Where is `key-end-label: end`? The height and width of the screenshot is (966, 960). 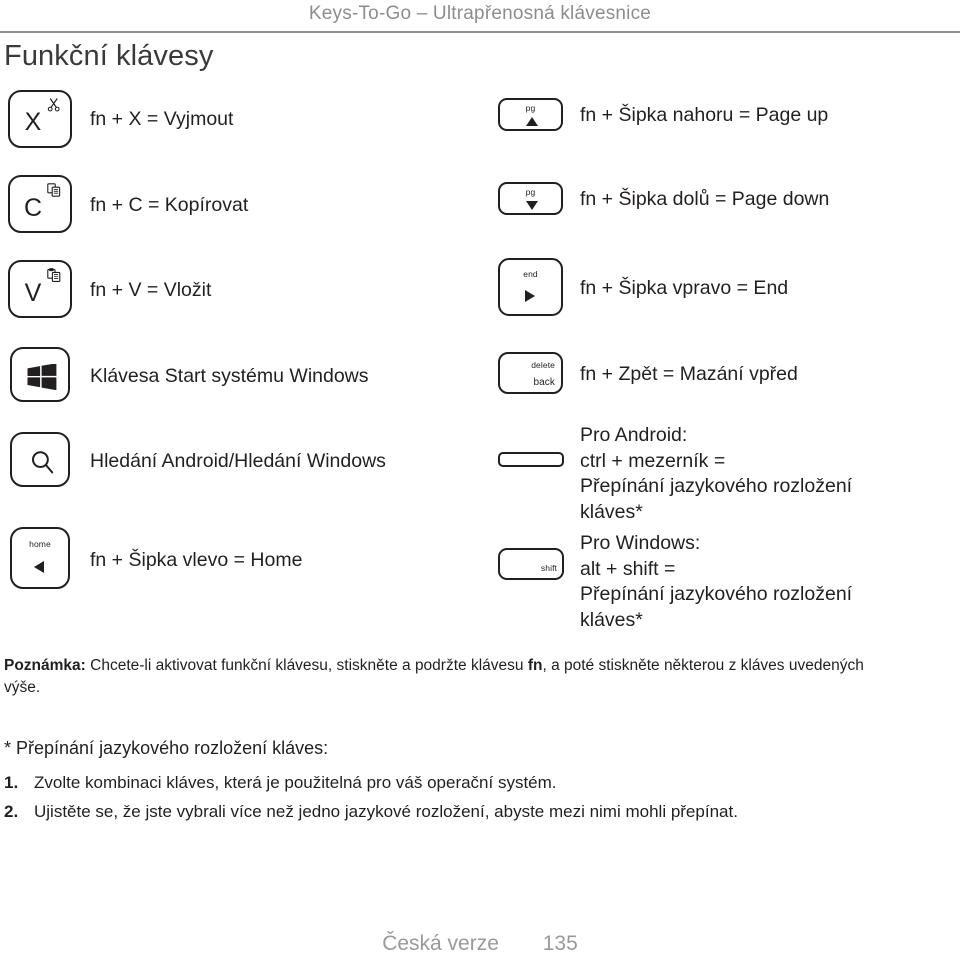 key-end-label: end is located at coordinates (530, 274).